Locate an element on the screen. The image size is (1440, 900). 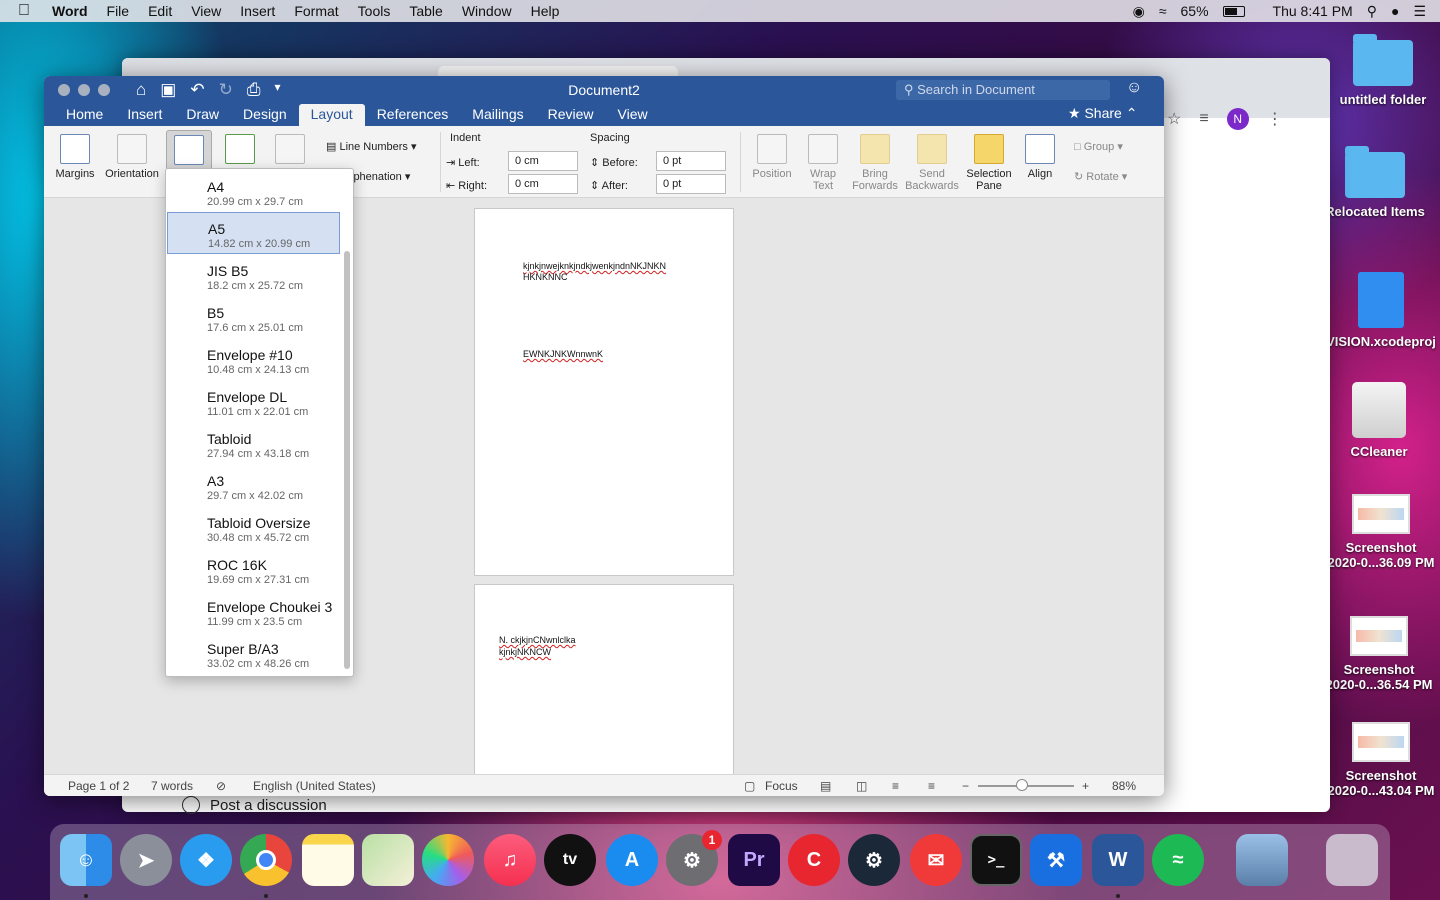
desktop-screenshot-3: Screenshot 2020-0...43.04 PM is located at coordinates (1381, 760).